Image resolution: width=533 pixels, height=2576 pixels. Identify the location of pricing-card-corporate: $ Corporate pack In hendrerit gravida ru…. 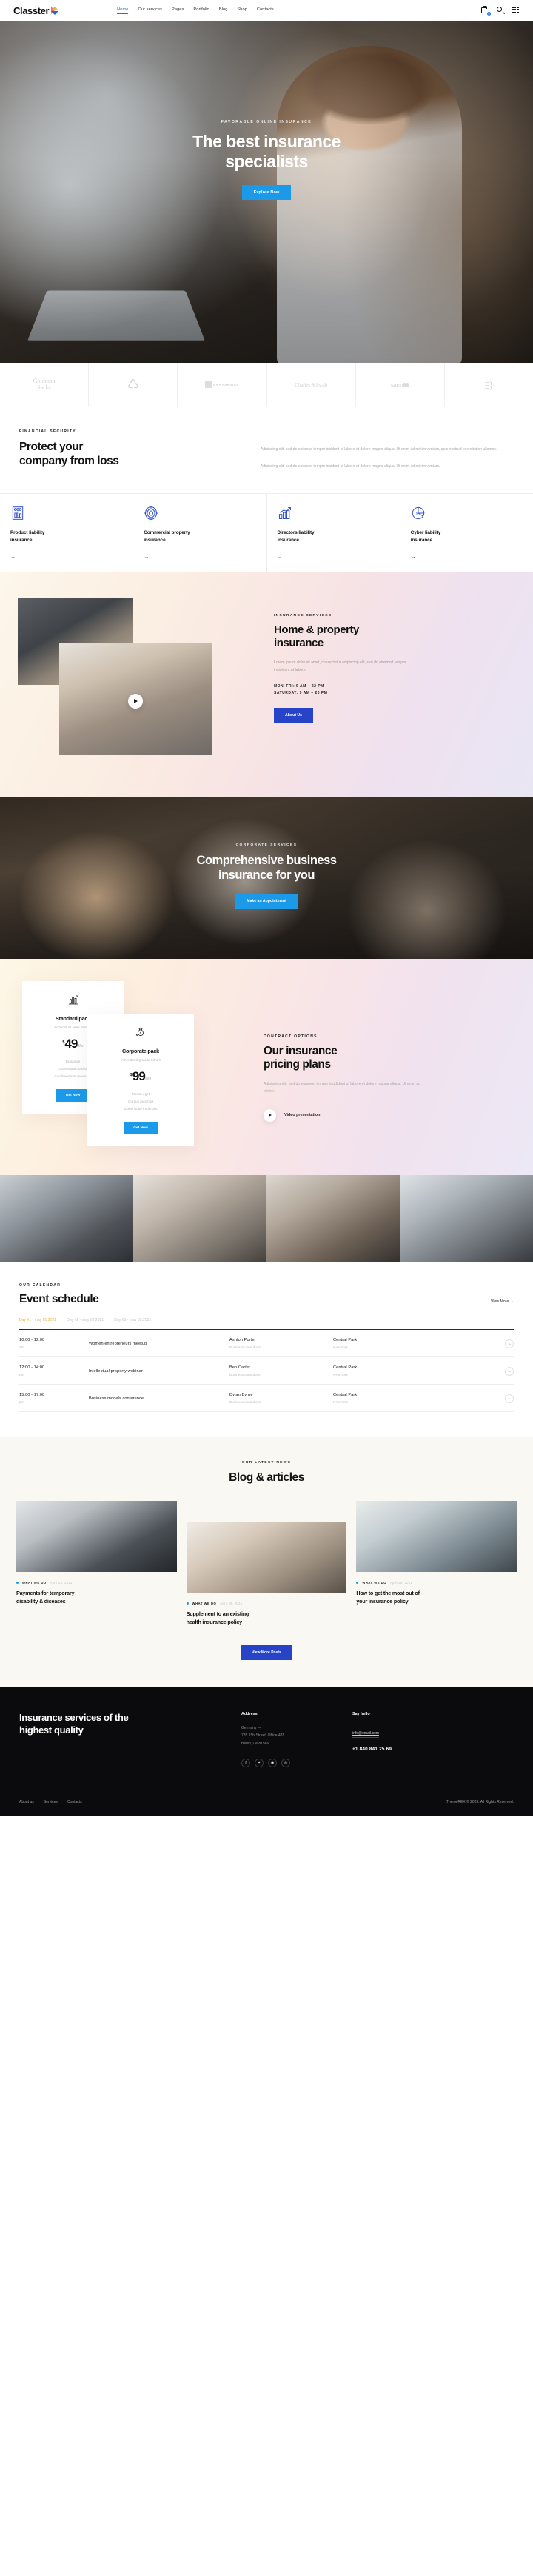
(140, 1079).